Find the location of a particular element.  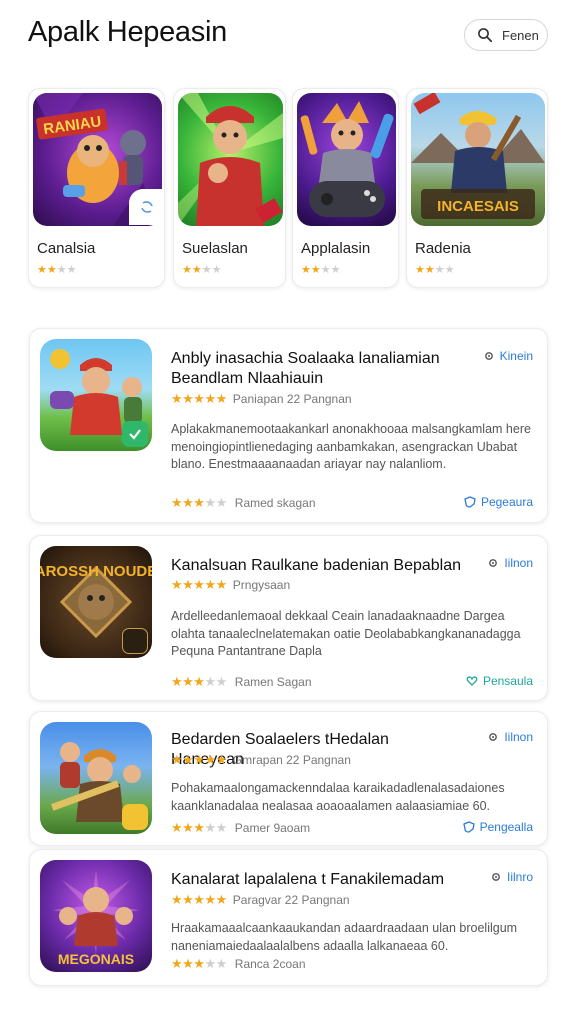

featured-name-1: Canalsia is located at coordinates (66, 248).